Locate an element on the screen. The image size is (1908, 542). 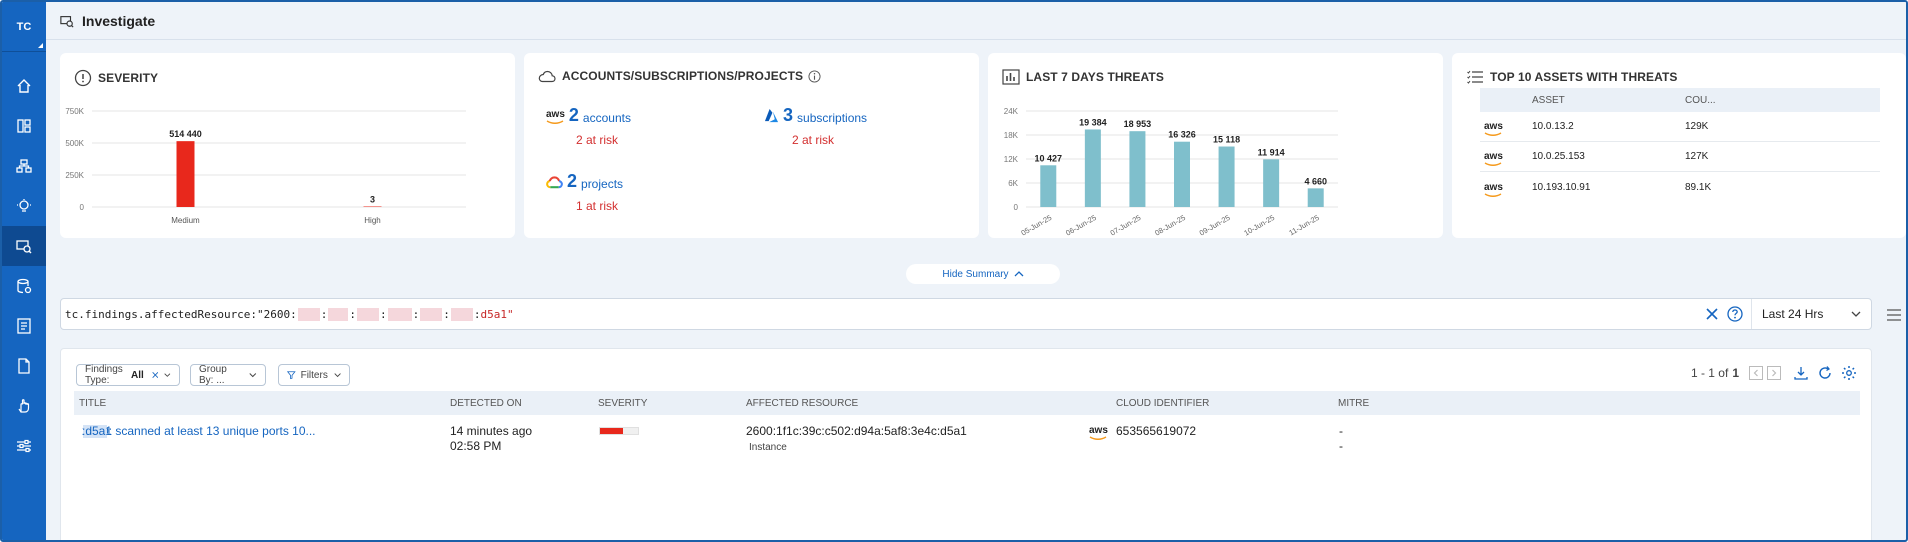
x-tick-label: 08-Jun-25 is located at coordinates (1170, 225).